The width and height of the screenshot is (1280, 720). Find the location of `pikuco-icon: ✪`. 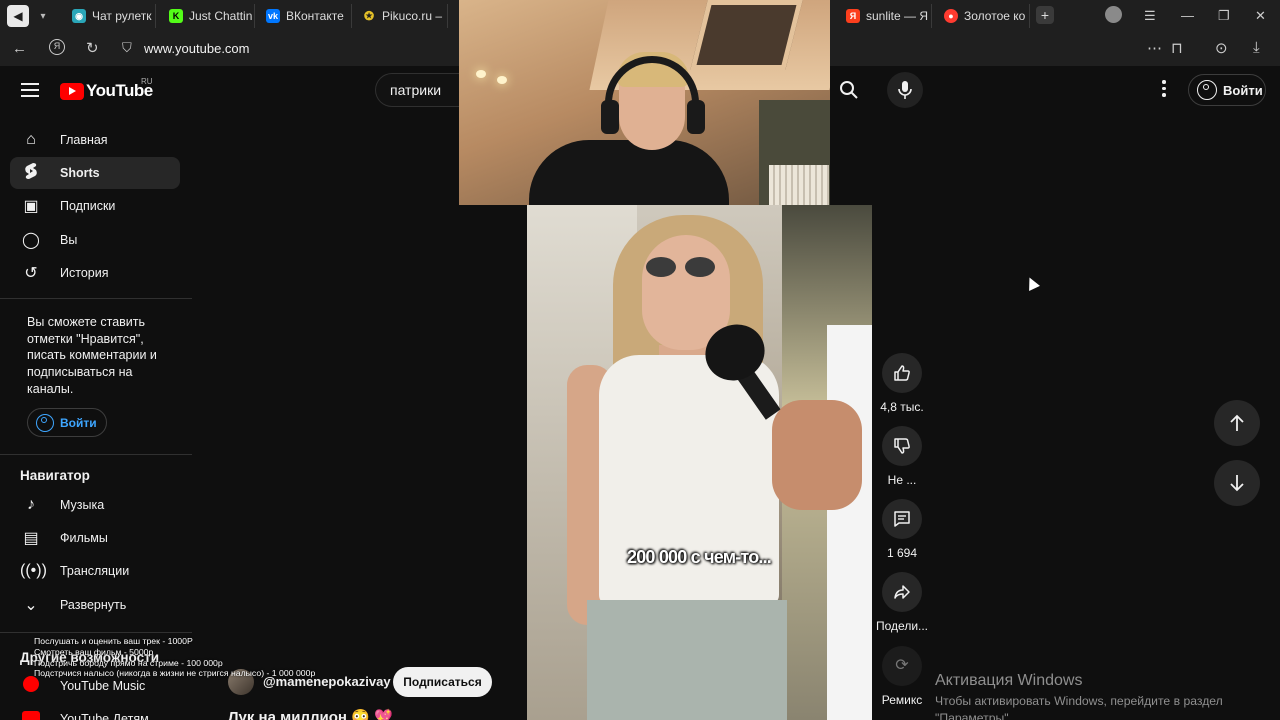

pikuco-icon: ✪ is located at coordinates (369, 16).